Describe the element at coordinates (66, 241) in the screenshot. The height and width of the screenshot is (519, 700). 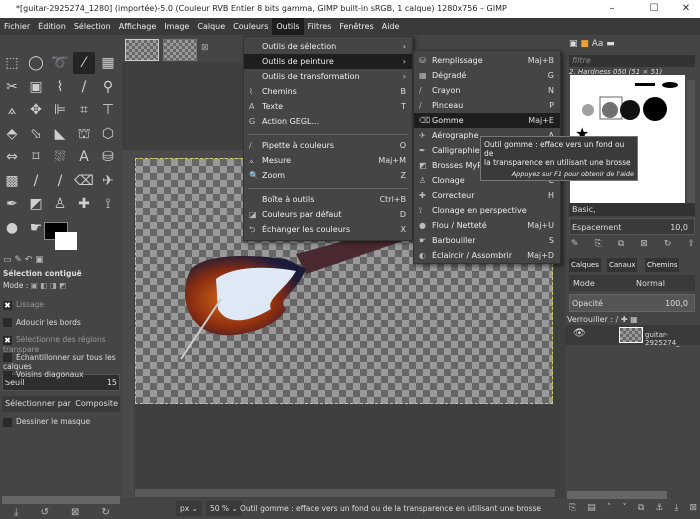
I see `background-color` at that location.